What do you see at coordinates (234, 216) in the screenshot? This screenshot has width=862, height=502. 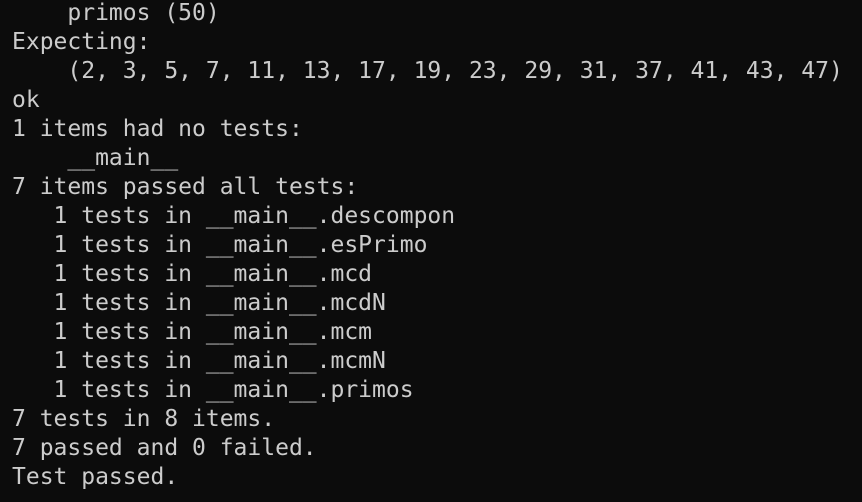 I see `output-line-test-descompon: 1 tests in __main__.descompon` at bounding box center [234, 216].